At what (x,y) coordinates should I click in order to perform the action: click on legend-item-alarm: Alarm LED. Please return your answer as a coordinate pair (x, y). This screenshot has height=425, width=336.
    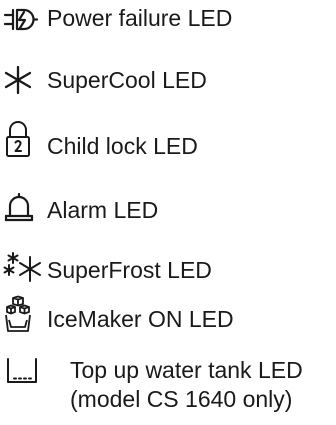
    Looking at the image, I should click on (168, 208).